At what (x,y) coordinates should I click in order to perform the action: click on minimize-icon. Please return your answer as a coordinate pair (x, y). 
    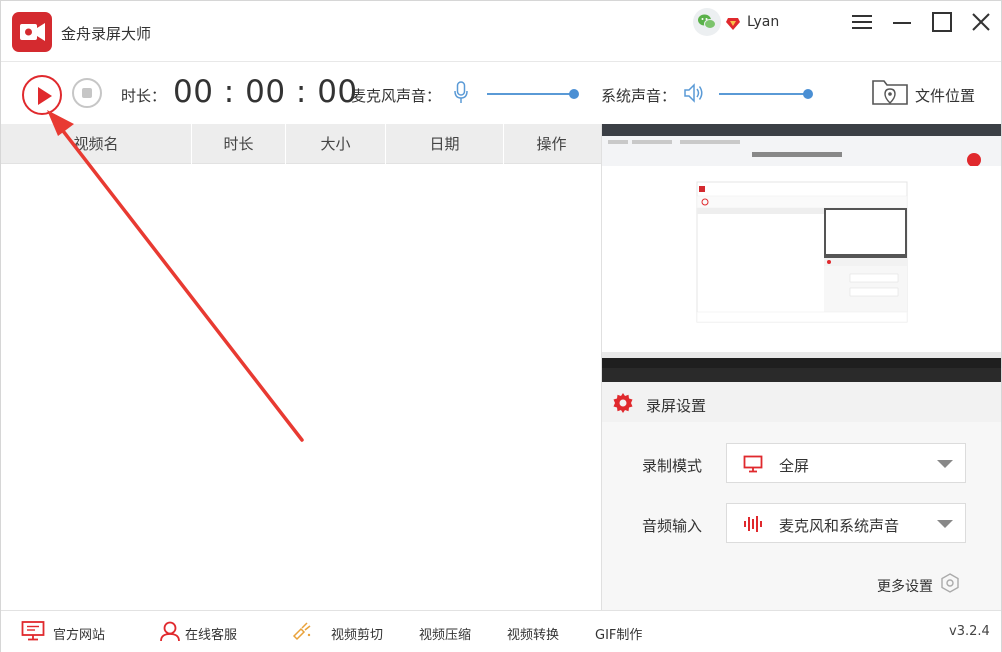
    Looking at the image, I should click on (902, 22).